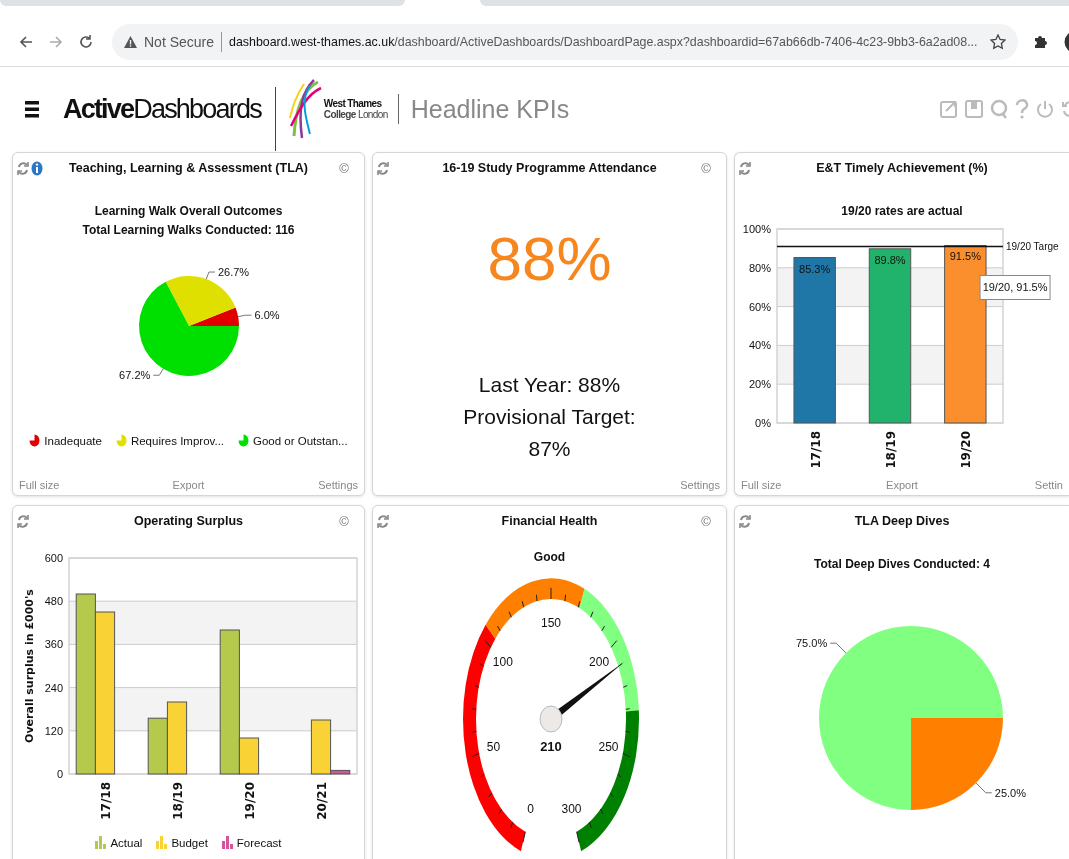  What do you see at coordinates (353, 103) in the screenshot?
I see `college-name: West Thames` at bounding box center [353, 103].